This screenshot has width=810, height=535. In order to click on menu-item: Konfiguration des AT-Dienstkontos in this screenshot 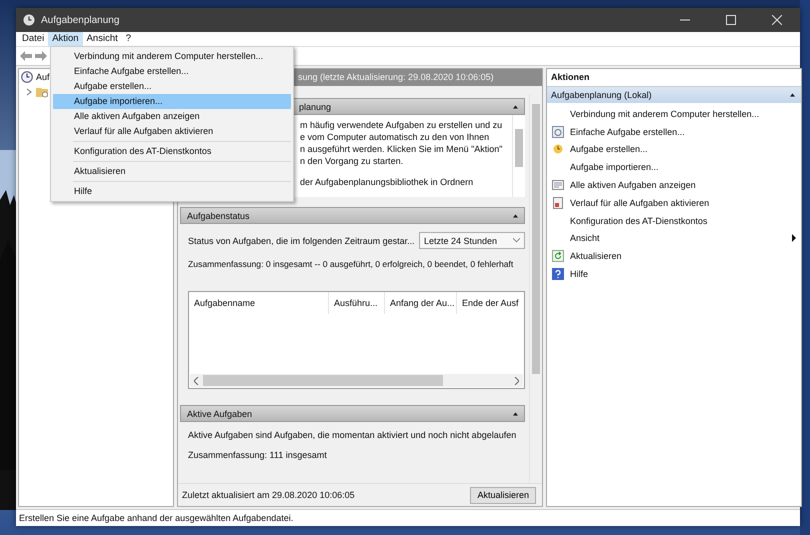, I will do `click(172, 151)`.